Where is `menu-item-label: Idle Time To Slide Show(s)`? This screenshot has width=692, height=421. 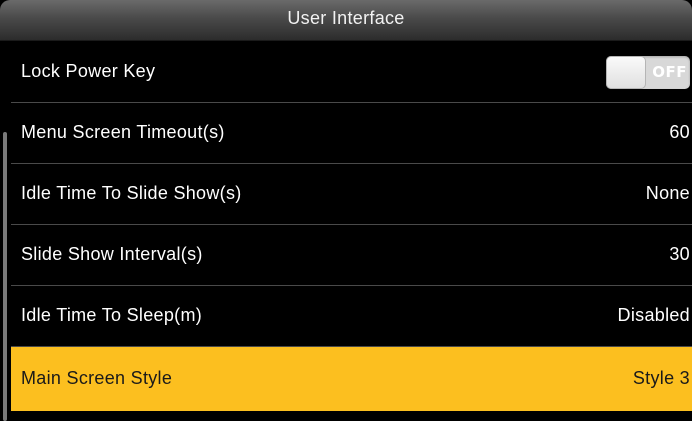 menu-item-label: Idle Time To Slide Show(s) is located at coordinates (131, 193).